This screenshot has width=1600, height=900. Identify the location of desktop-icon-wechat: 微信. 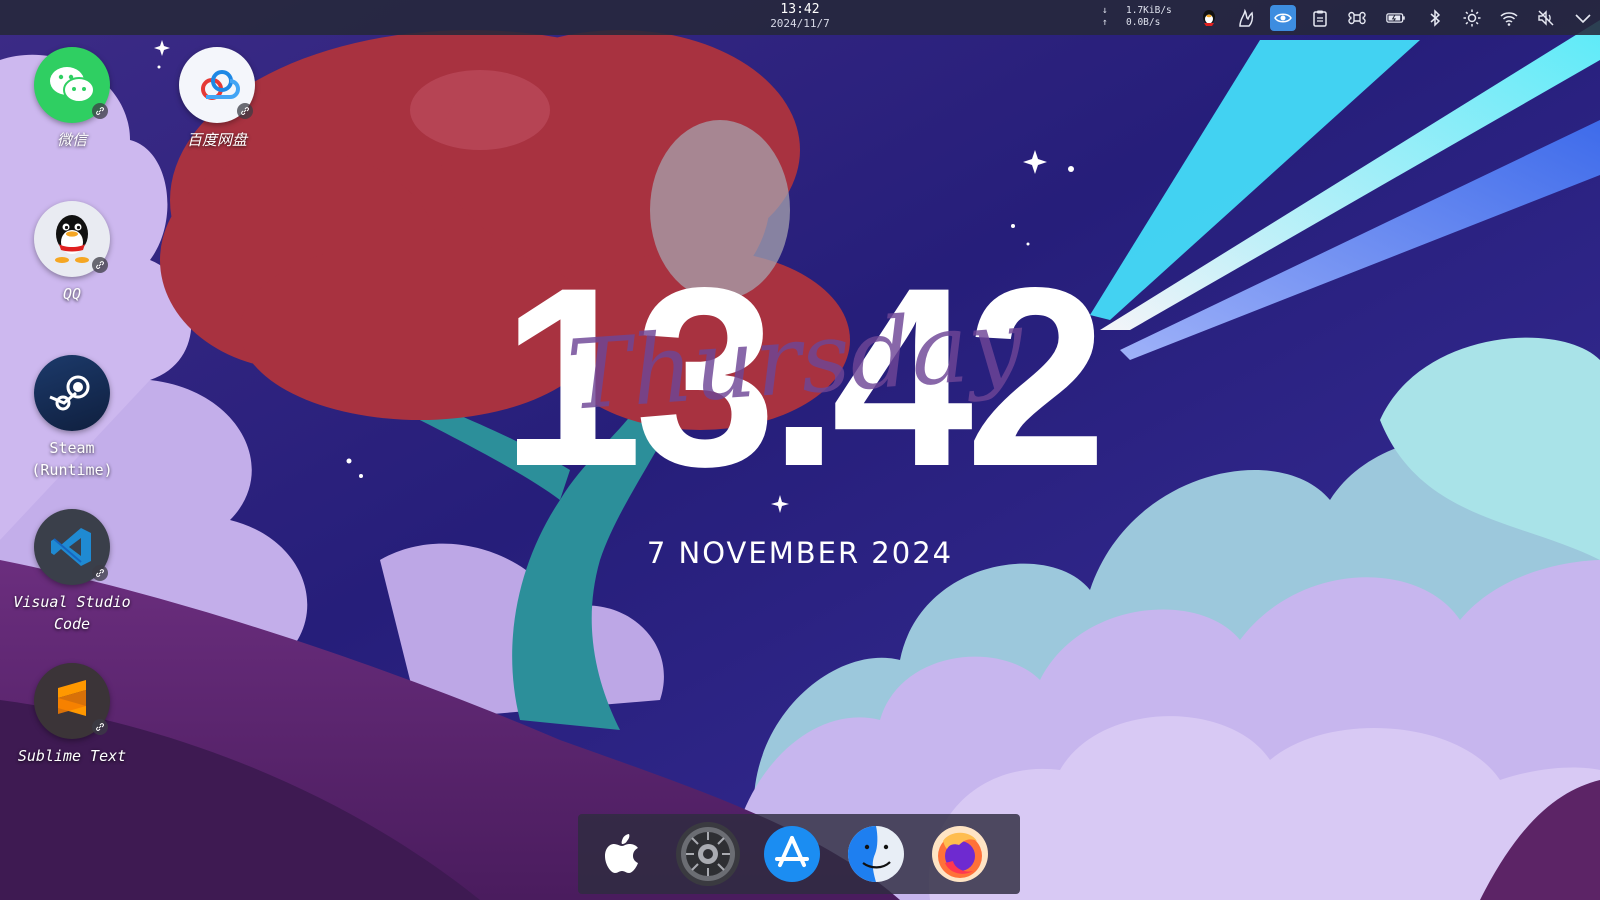
(72, 99).